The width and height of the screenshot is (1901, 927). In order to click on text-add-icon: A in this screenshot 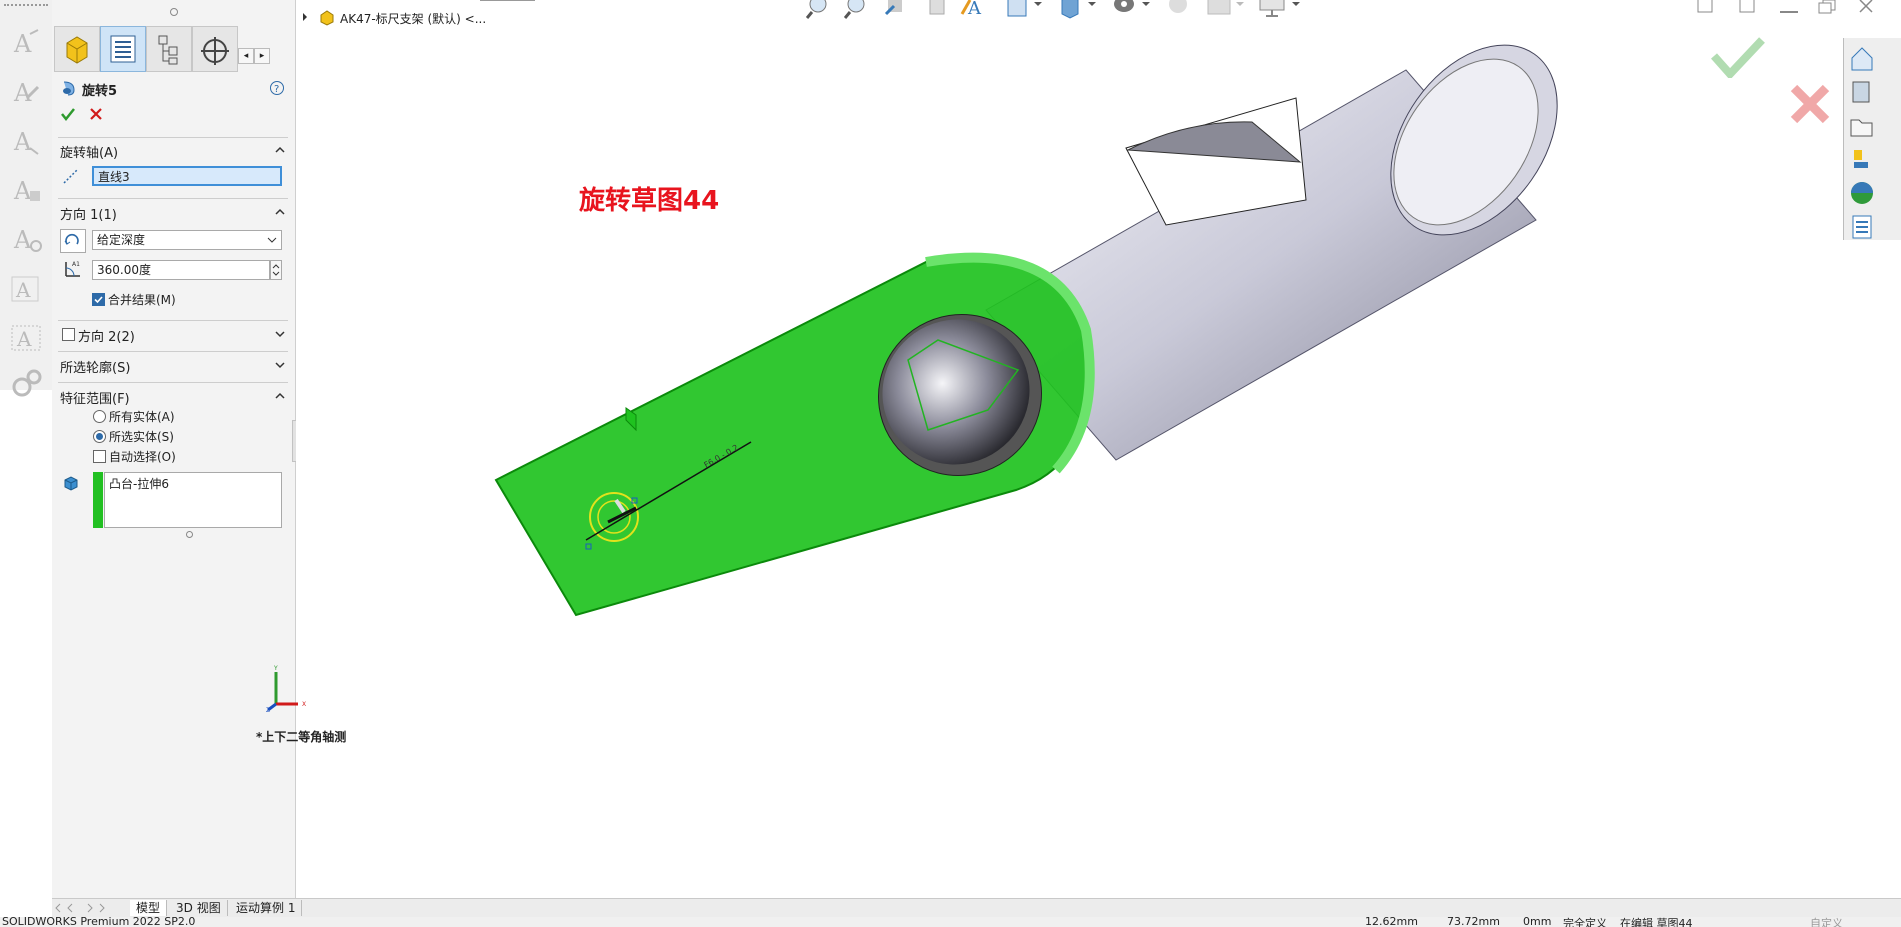, I will do `click(27, 190)`.